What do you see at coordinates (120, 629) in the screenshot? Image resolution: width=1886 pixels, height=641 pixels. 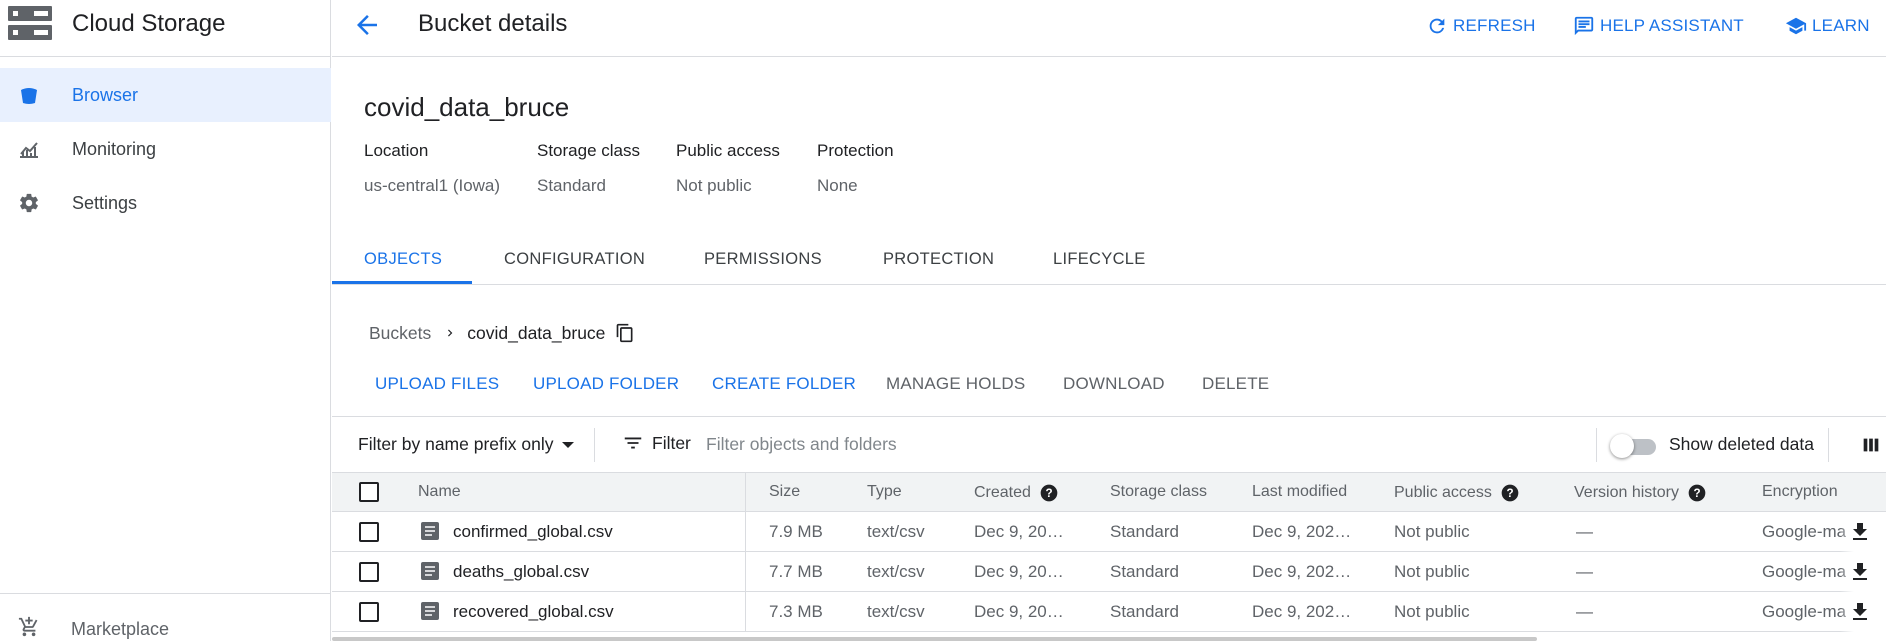 I see `sidebar-item-label: Marketplace` at bounding box center [120, 629].